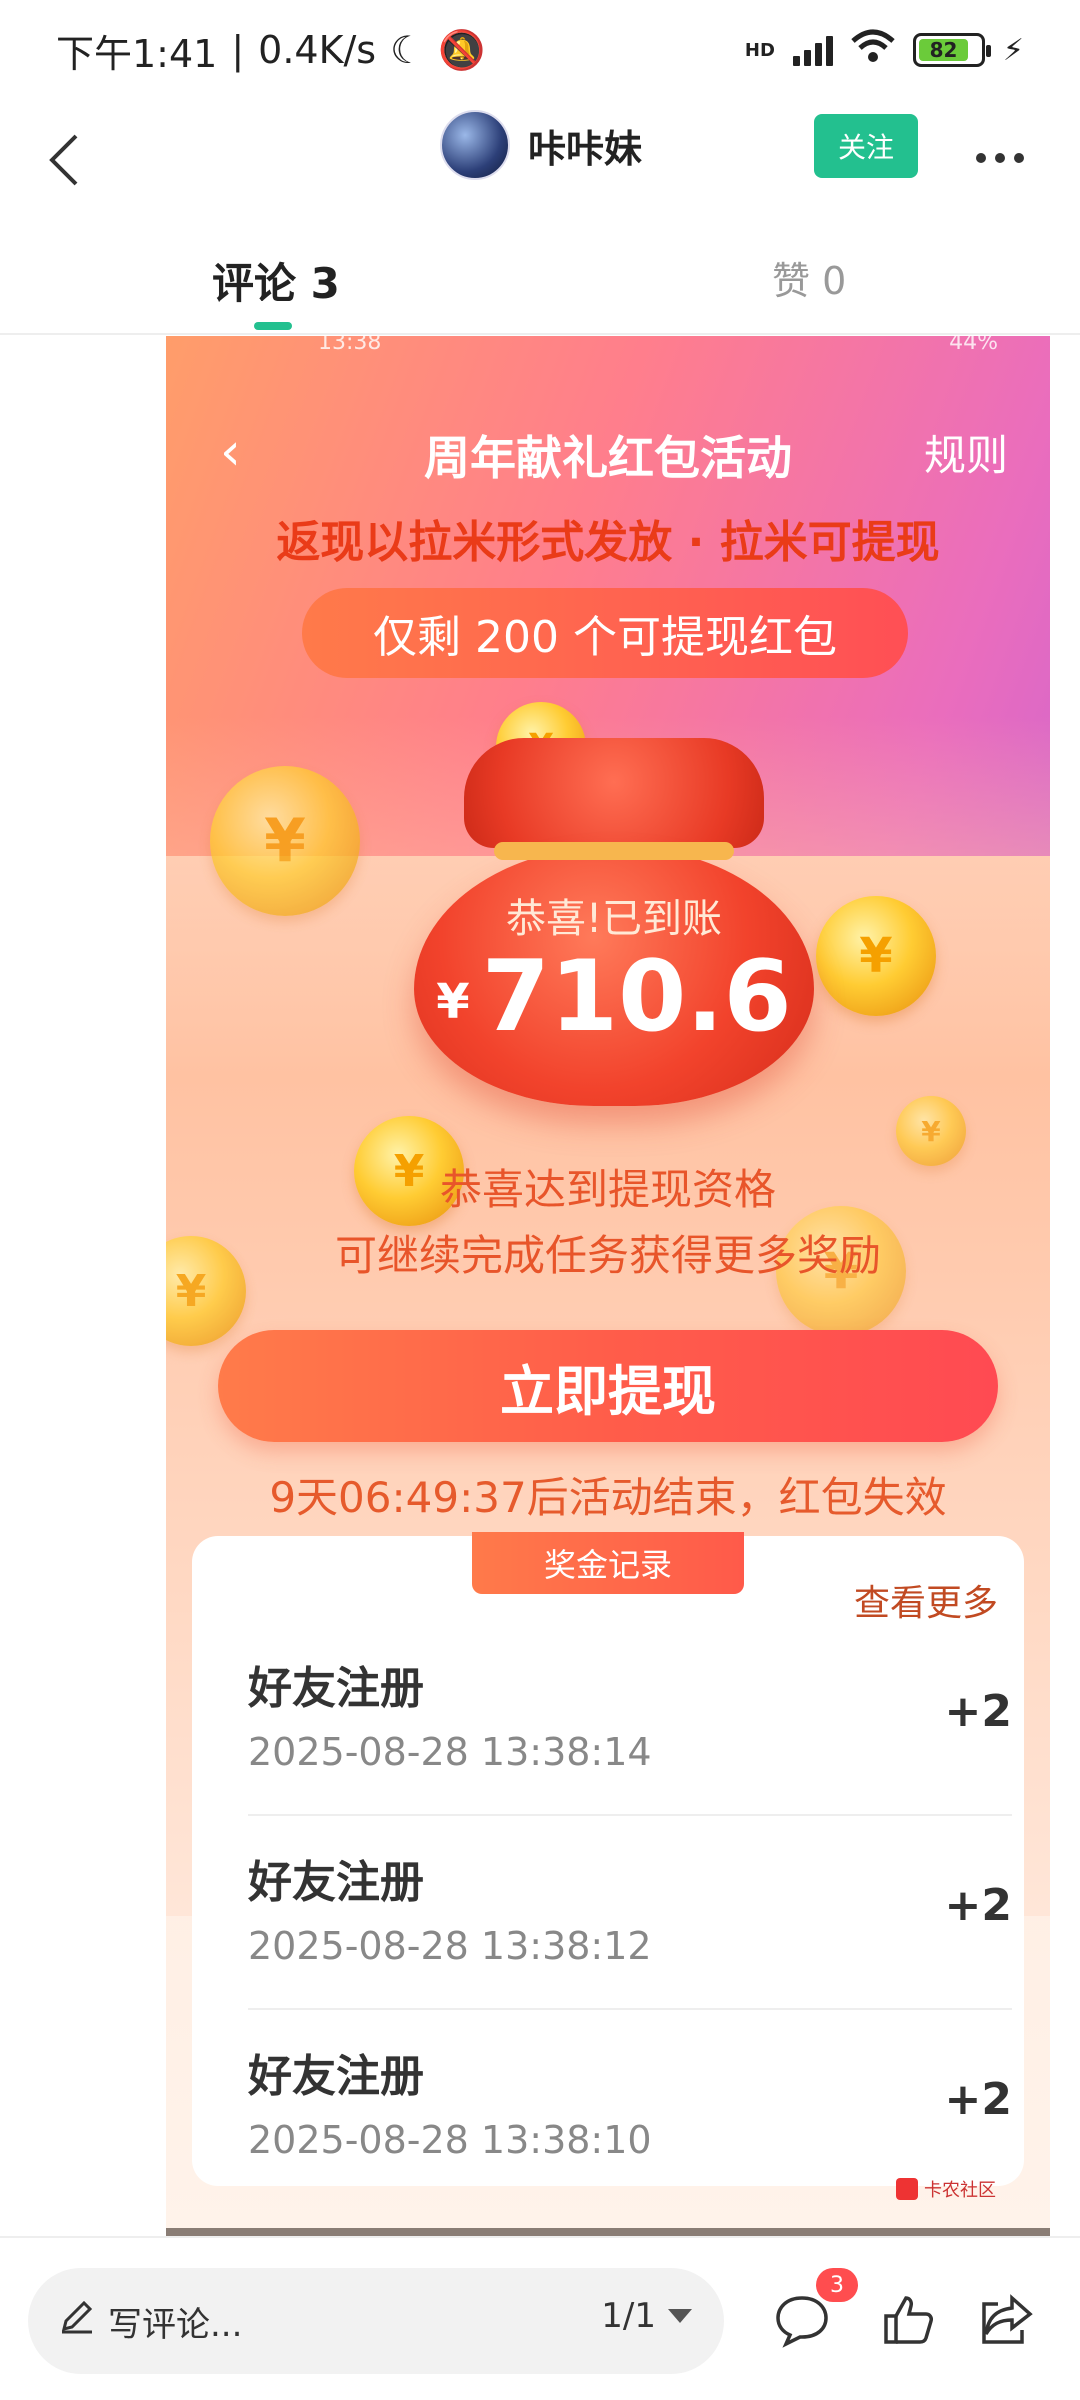 This screenshot has height=2400, width=1080. What do you see at coordinates (376, 2321) in the screenshot?
I see `comment-input: 写评论... 1/1` at bounding box center [376, 2321].